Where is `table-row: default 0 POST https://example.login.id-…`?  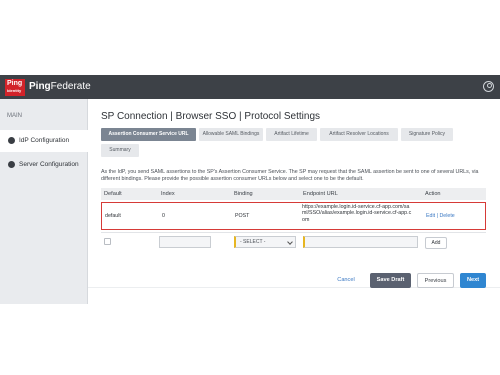 table-row: default 0 POST https://example.login.id-… is located at coordinates (293, 216).